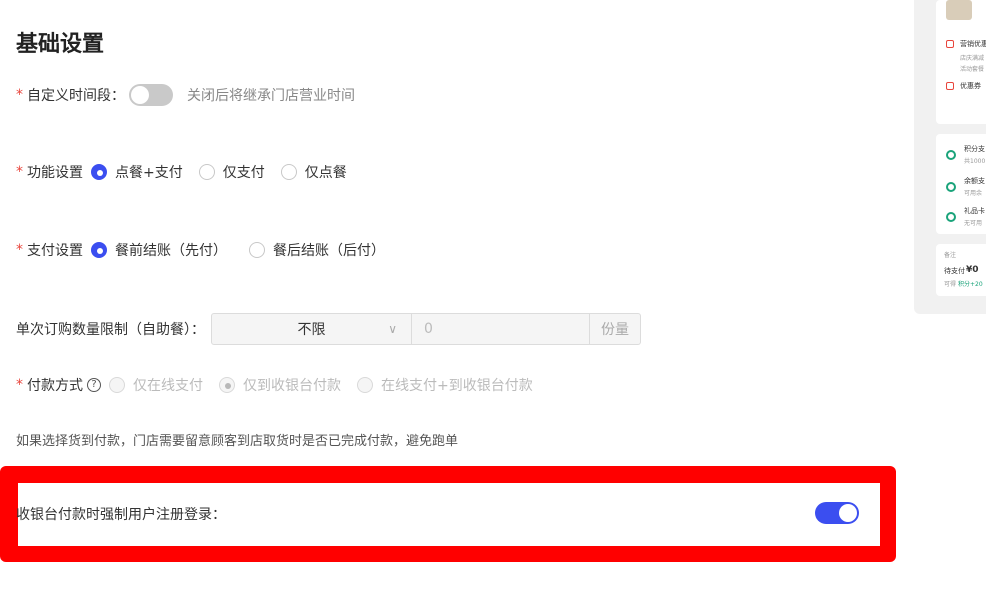  Describe the element at coordinates (55, 251) in the screenshot. I see `payment-setting-label: 支付设置` at that location.